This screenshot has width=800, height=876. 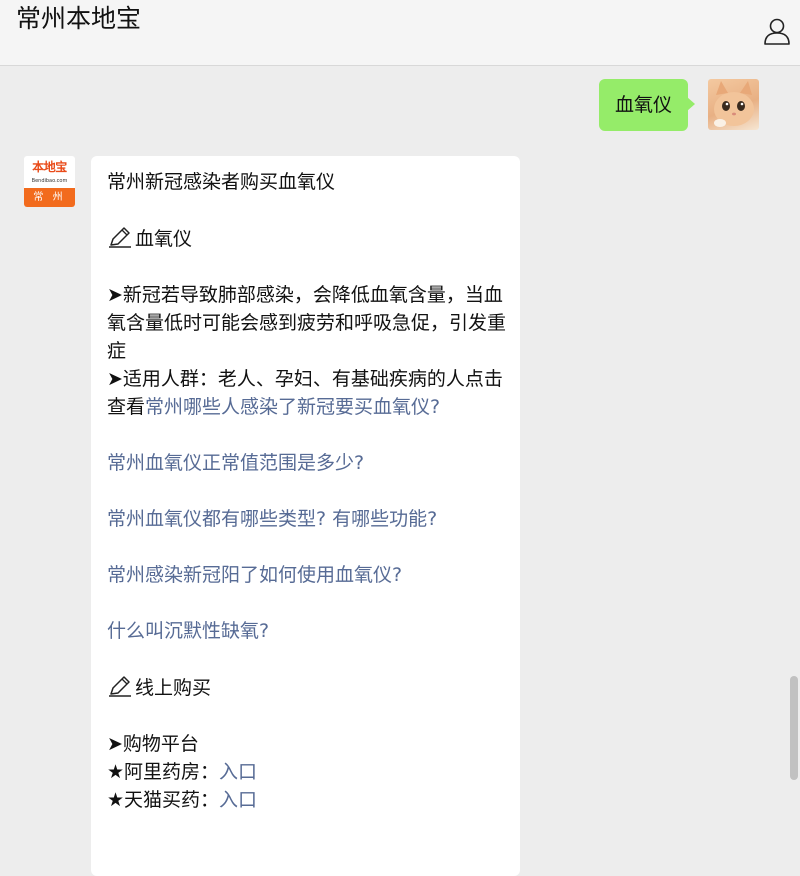 What do you see at coordinates (794, 728) in the screenshot?
I see `scrollbar-thumb` at bounding box center [794, 728].